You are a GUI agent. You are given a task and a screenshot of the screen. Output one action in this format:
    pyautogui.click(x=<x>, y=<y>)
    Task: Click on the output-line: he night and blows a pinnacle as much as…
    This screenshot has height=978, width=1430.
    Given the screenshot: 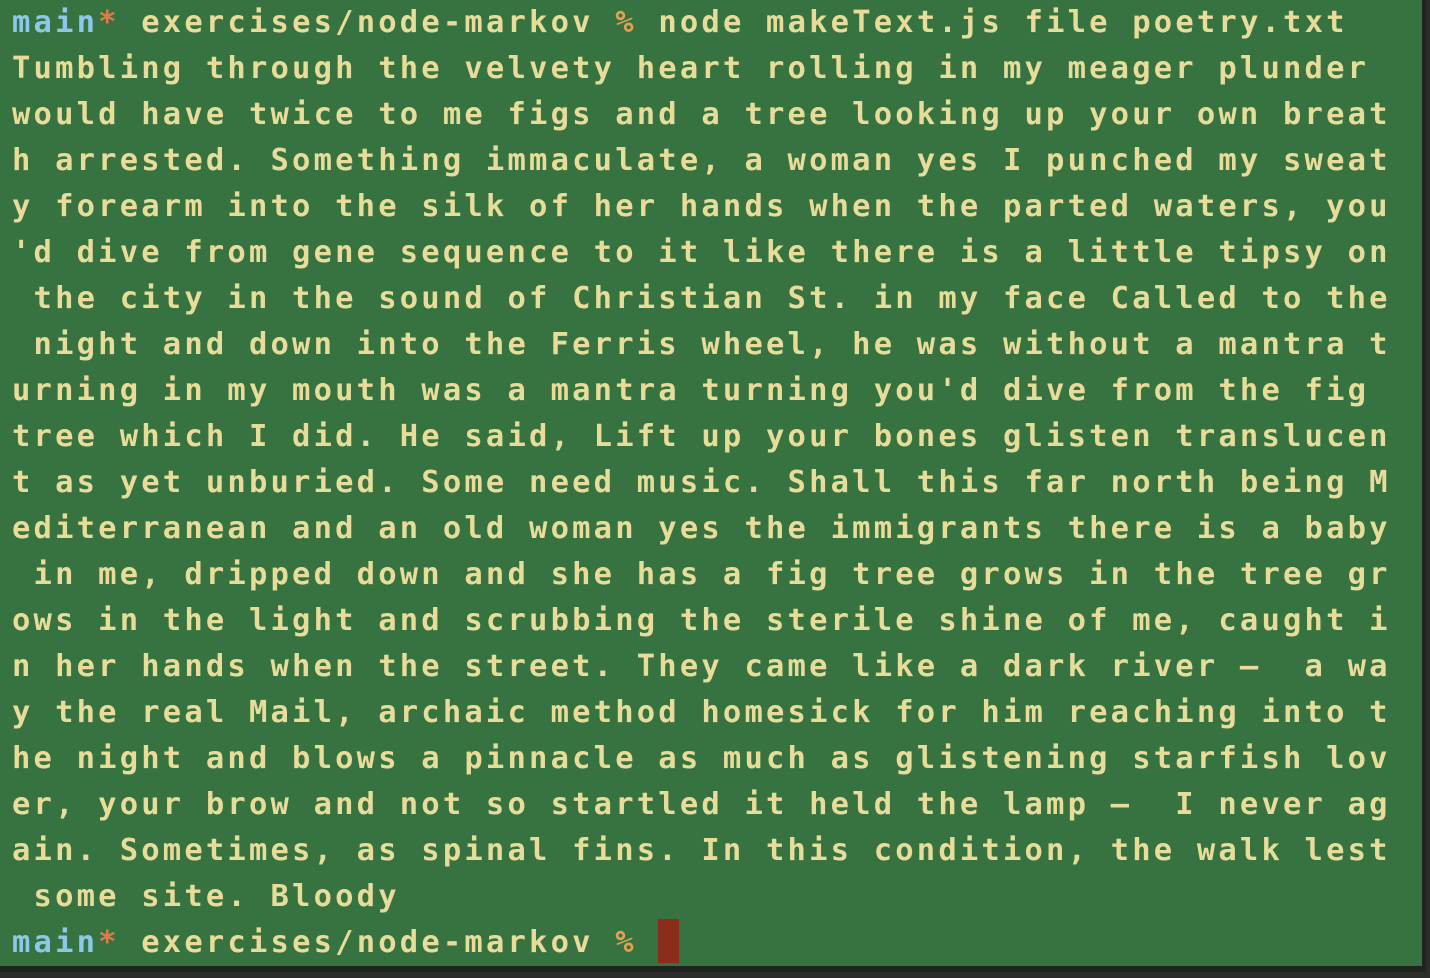 What is the action you would take?
    pyautogui.click(x=701, y=758)
    